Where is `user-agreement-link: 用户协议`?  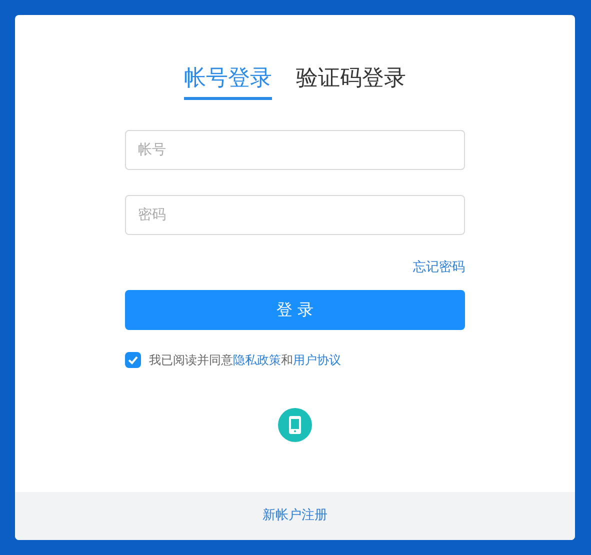
user-agreement-link: 用户协议 is located at coordinates (317, 360).